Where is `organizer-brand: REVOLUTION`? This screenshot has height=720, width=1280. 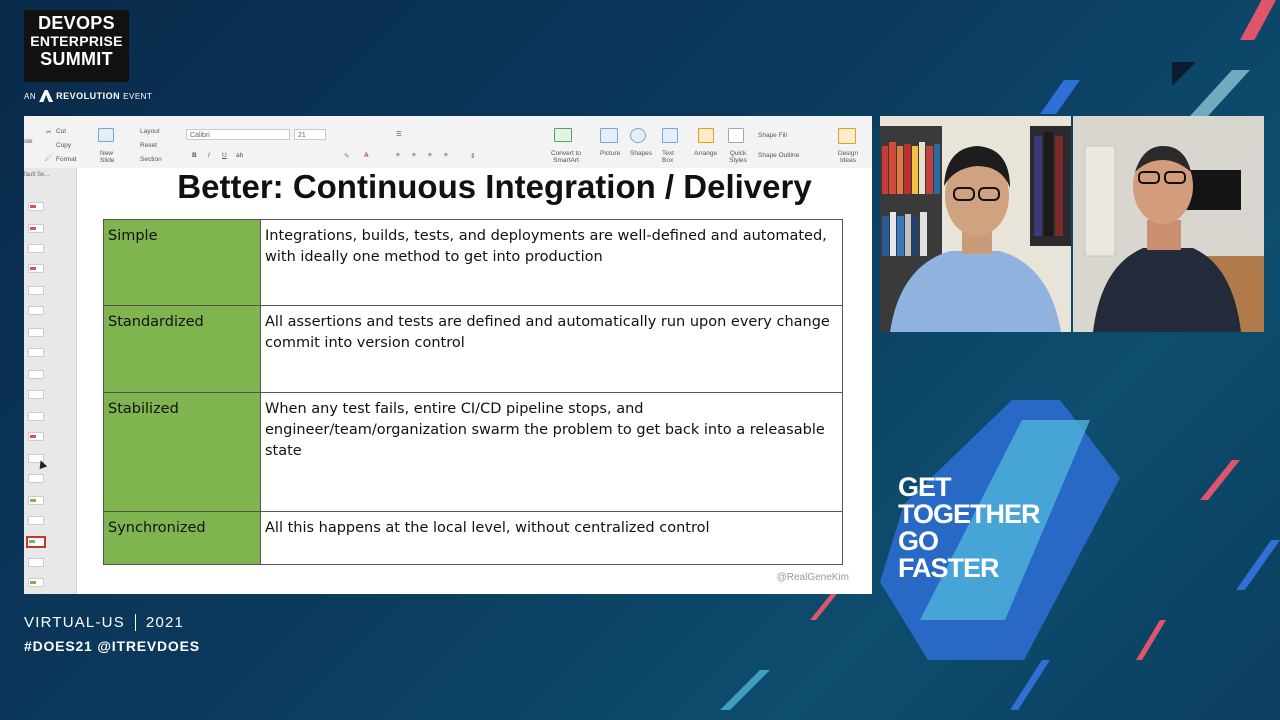
organizer-brand: REVOLUTION is located at coordinates (88, 96).